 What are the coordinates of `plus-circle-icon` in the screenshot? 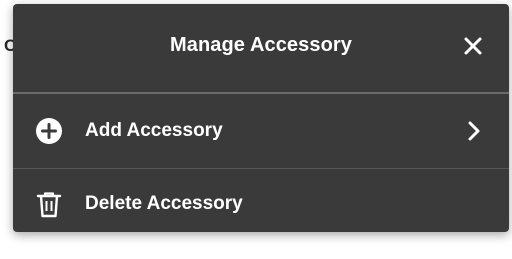 It's located at (49, 131).